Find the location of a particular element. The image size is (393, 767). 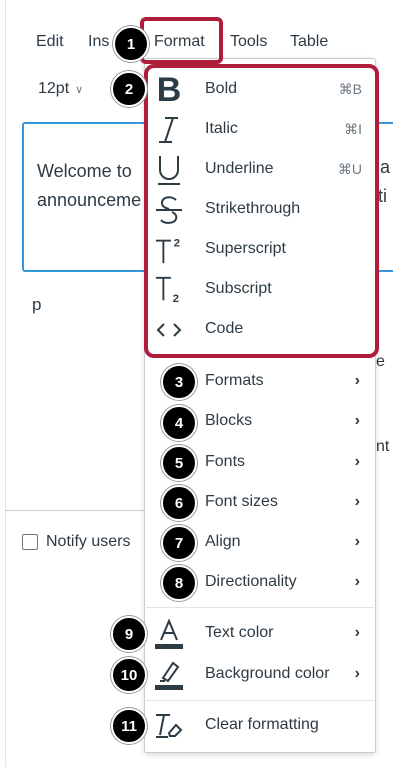

menu-item-label: Text color is located at coordinates (239, 632).